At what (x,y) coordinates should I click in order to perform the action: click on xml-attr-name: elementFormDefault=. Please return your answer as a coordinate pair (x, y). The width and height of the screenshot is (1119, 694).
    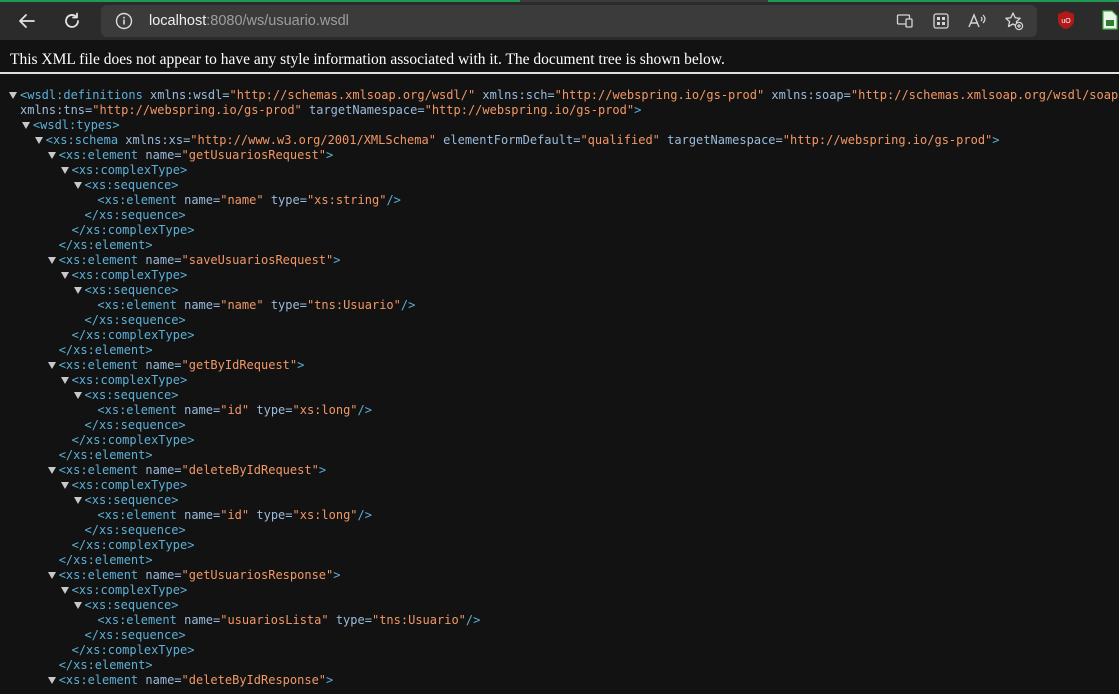
    Looking at the image, I should click on (508, 140).